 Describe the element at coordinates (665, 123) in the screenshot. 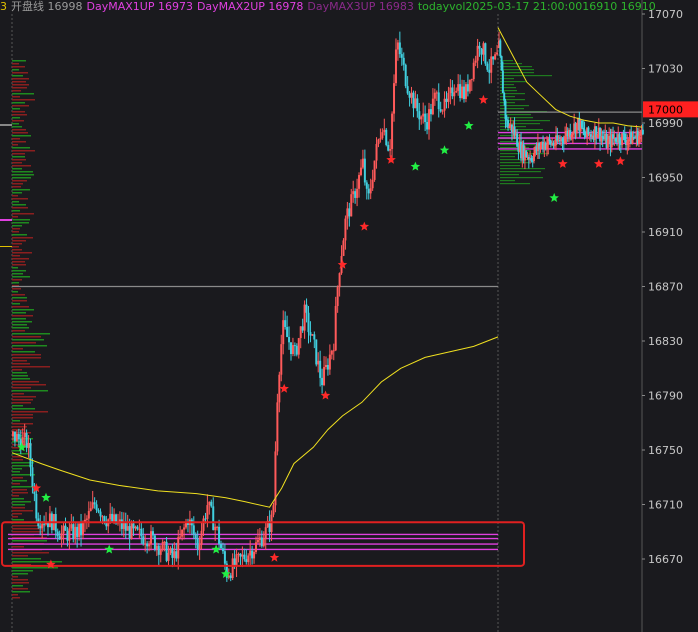

I see `y-tick-label: 16990` at that location.